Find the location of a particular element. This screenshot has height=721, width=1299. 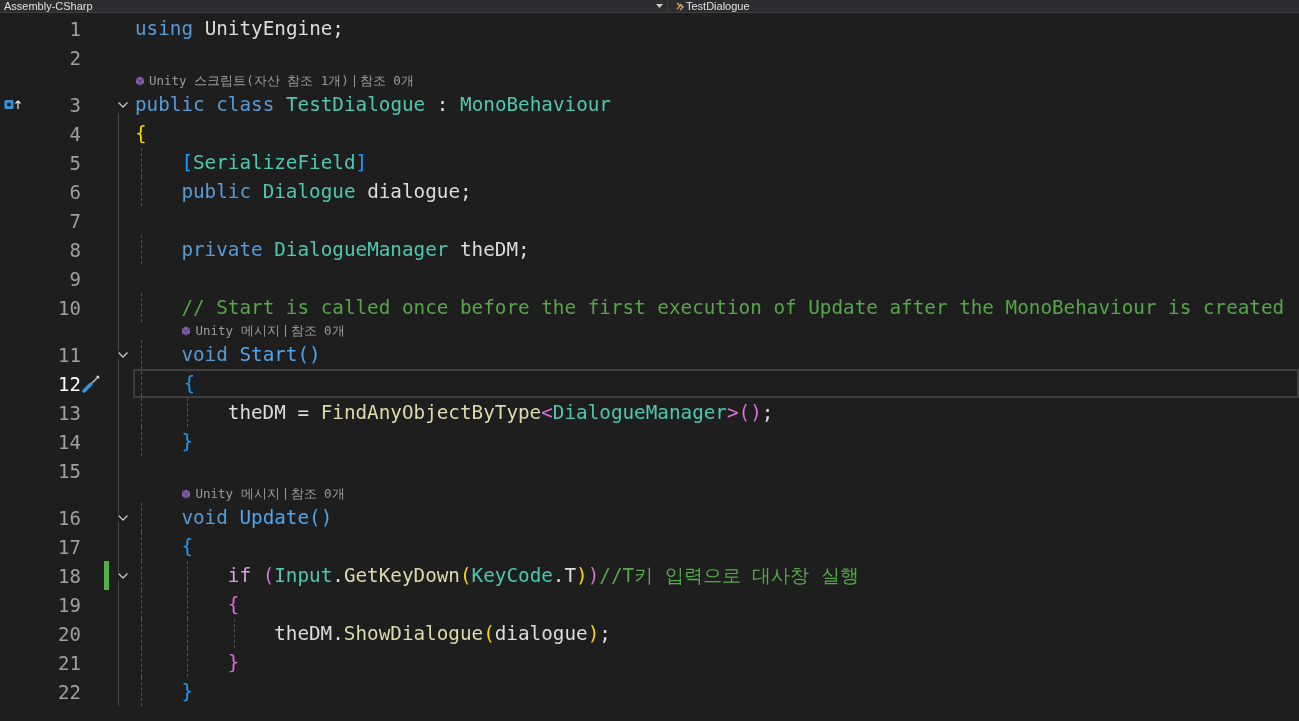

line-number: 13 is located at coordinates (69, 412).